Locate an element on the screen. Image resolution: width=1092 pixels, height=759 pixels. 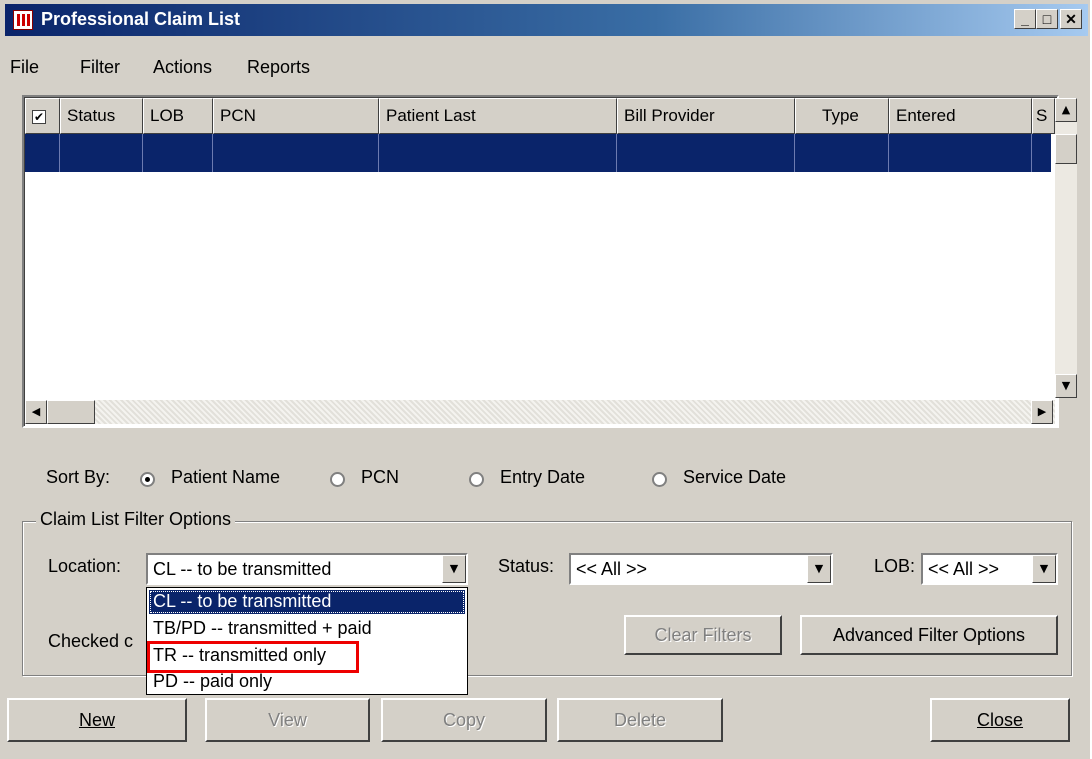
dropdown-option-cl: CL -- to be transmitted is located at coordinates (307, 602).